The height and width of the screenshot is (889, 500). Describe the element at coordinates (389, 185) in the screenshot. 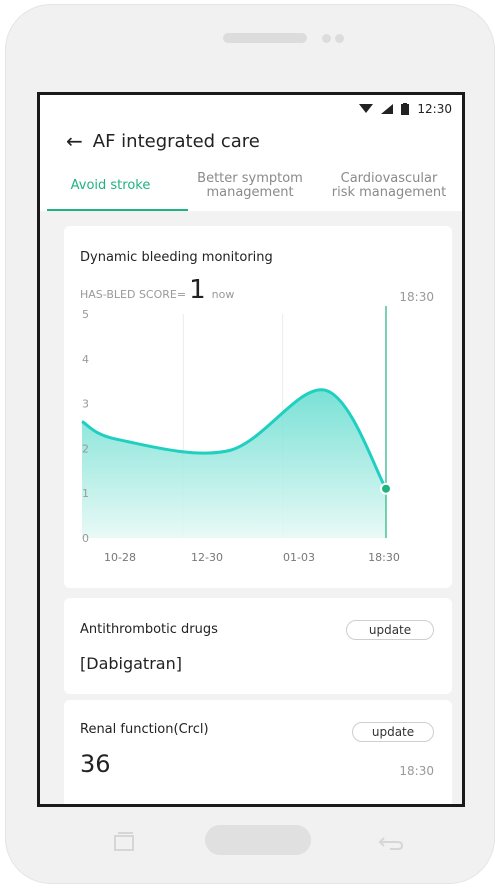

I see `tab-cardiovascular-risk-management: Cardiovascular risk management` at that location.